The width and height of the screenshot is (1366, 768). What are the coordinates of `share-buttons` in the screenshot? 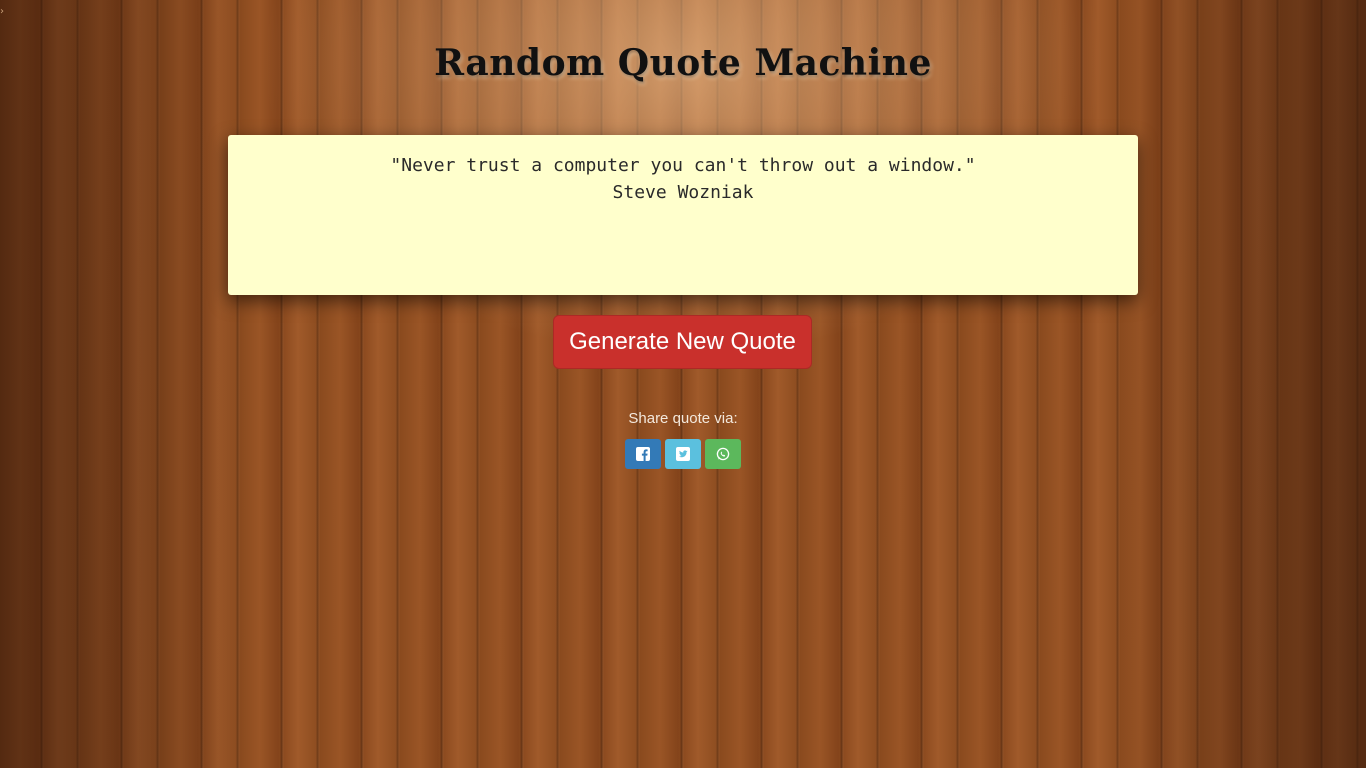 It's located at (683, 454).